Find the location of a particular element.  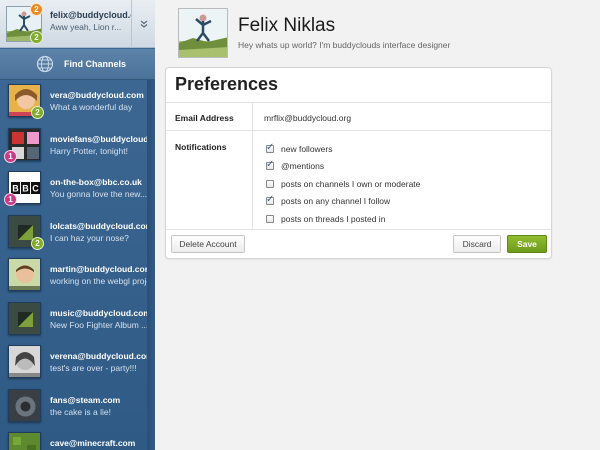

channel-last-post: Harry Potter, tonight! is located at coordinates (89, 150).